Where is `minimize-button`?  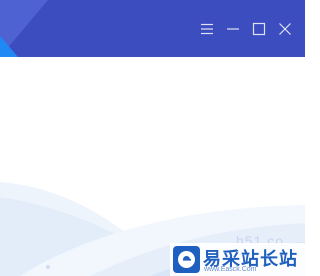 minimize-button is located at coordinates (233, 29).